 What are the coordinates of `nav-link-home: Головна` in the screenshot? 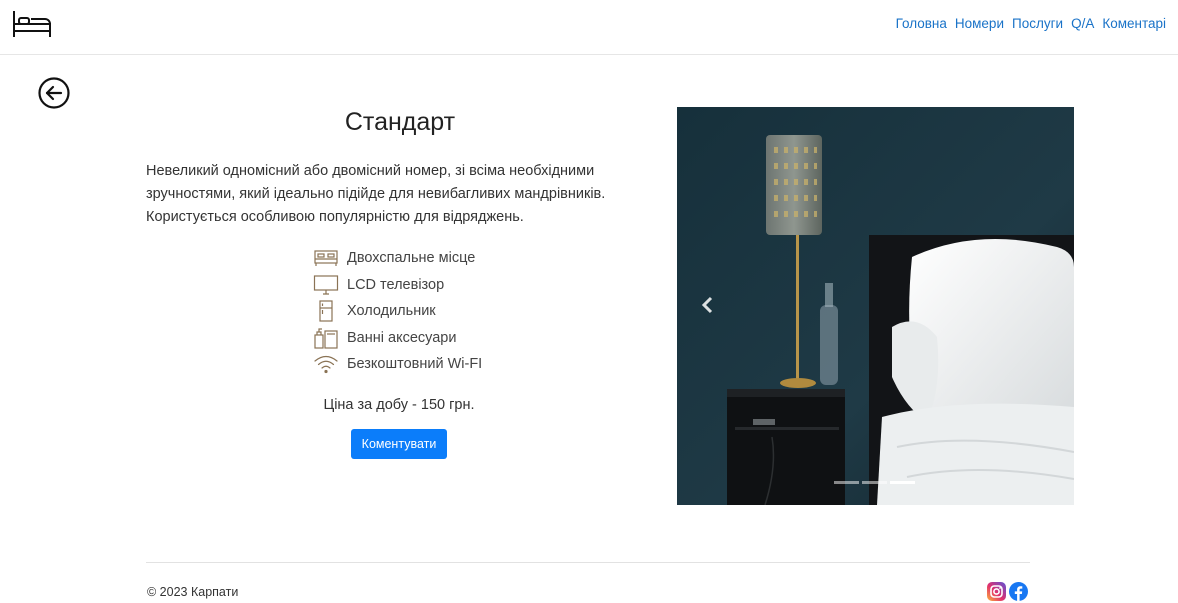 It's located at (921, 23).